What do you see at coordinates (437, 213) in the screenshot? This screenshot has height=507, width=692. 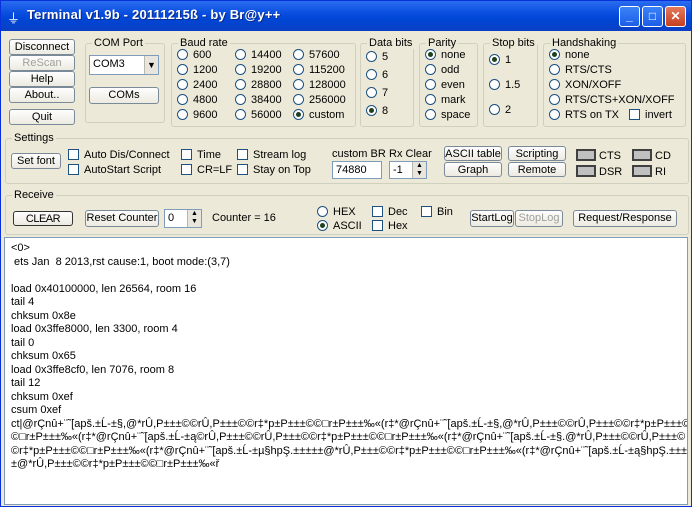 I see `bin-checkbox: Bin` at bounding box center [437, 213].